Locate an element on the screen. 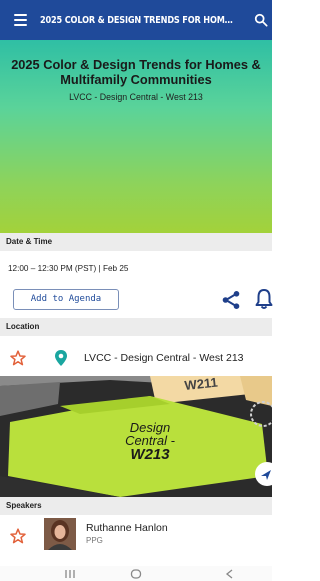 The image size is (320, 581). location-pin-icon is located at coordinates (61, 358).